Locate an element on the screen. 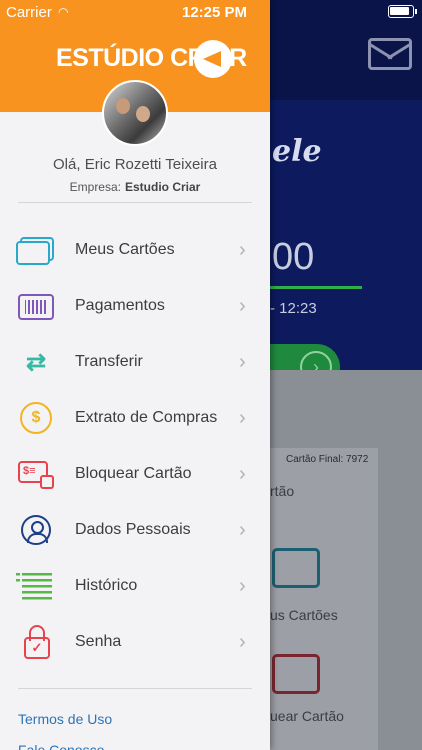 The height and width of the screenshot is (750, 422). card-final-label: Cartão Final: 7972 is located at coordinates (327, 459).